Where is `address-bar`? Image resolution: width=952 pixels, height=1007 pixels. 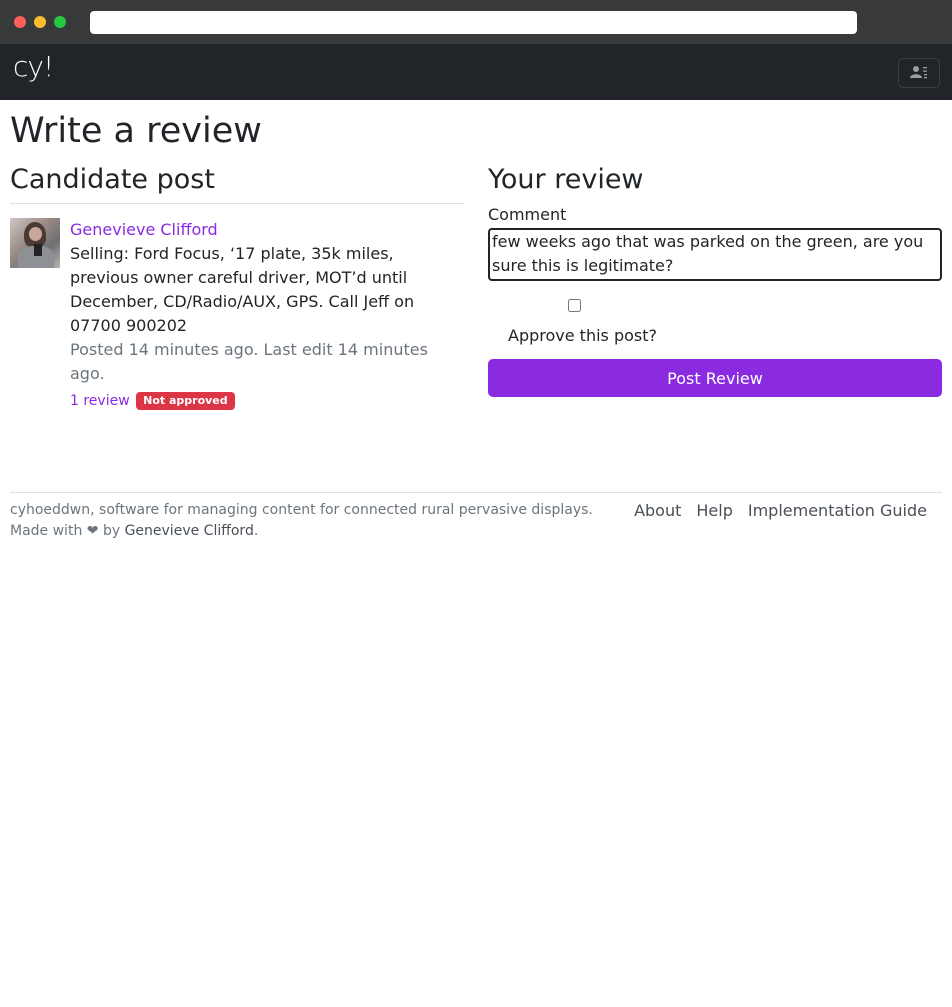 address-bar is located at coordinates (473, 22).